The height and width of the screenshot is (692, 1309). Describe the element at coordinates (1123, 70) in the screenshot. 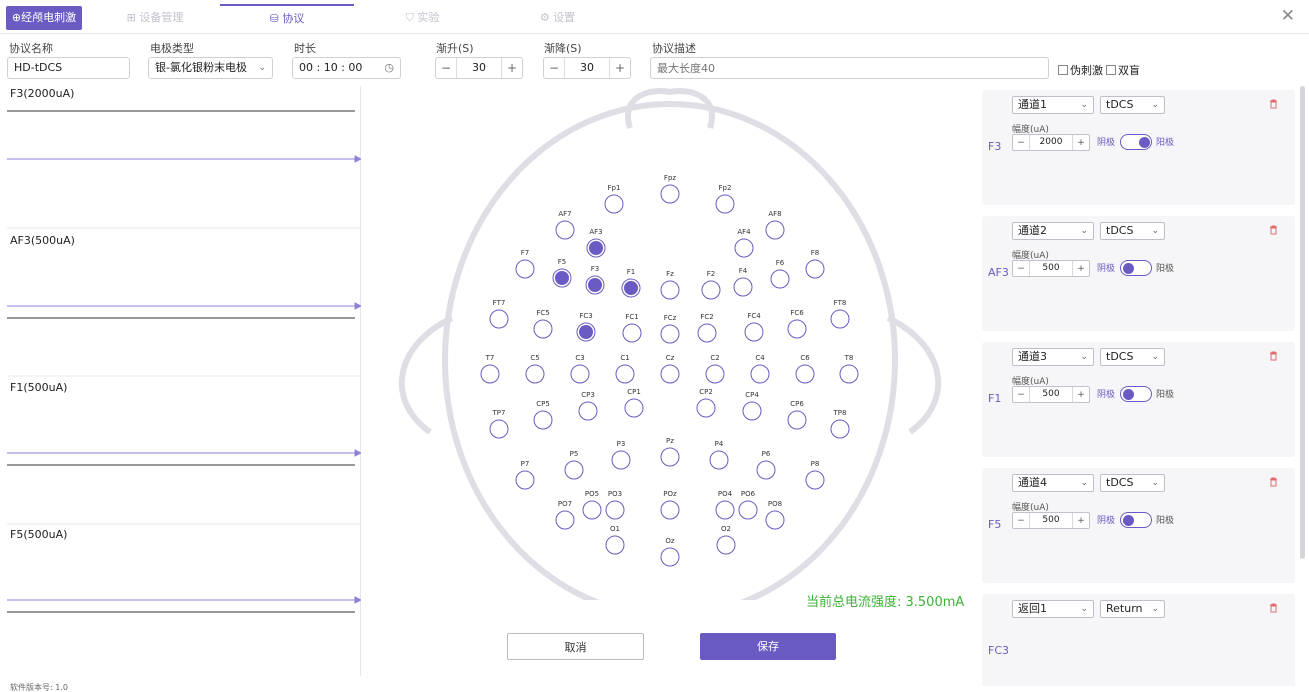

I see `double-blind-checkbox: 双盲` at that location.